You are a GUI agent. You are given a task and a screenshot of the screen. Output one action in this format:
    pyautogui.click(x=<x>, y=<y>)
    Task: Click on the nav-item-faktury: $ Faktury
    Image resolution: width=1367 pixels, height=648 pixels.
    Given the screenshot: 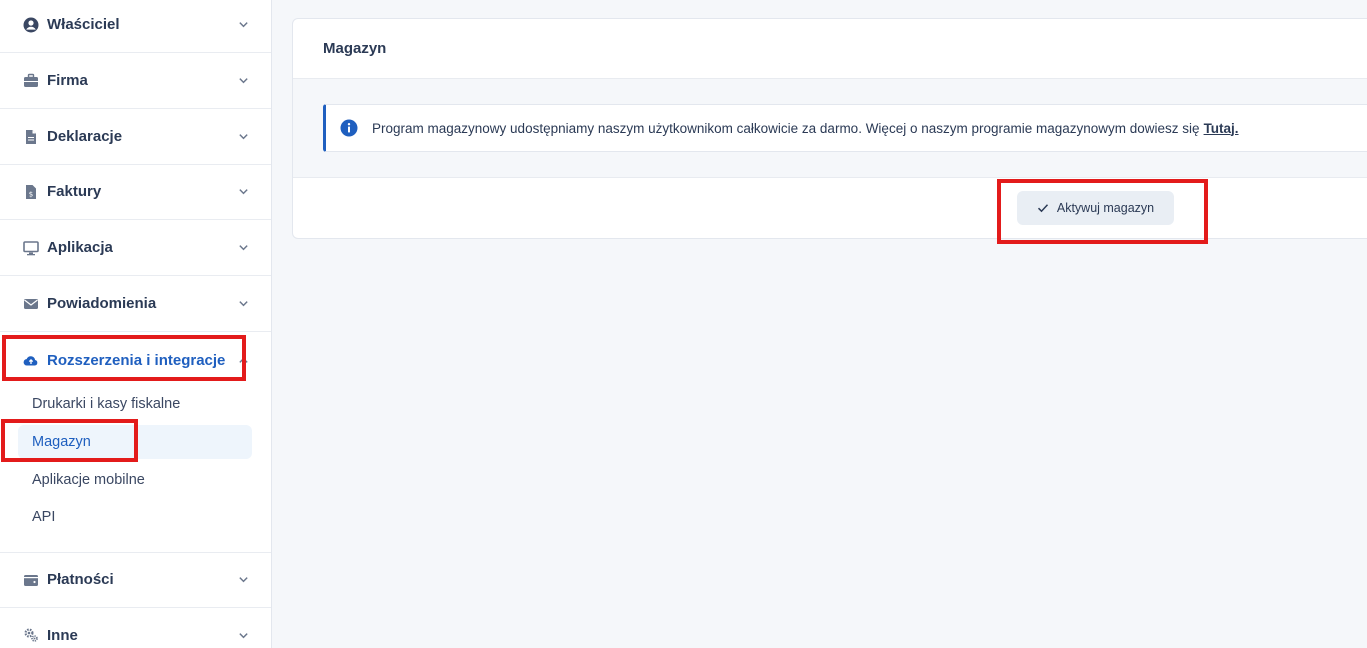 What is the action you would take?
    pyautogui.click(x=135, y=192)
    